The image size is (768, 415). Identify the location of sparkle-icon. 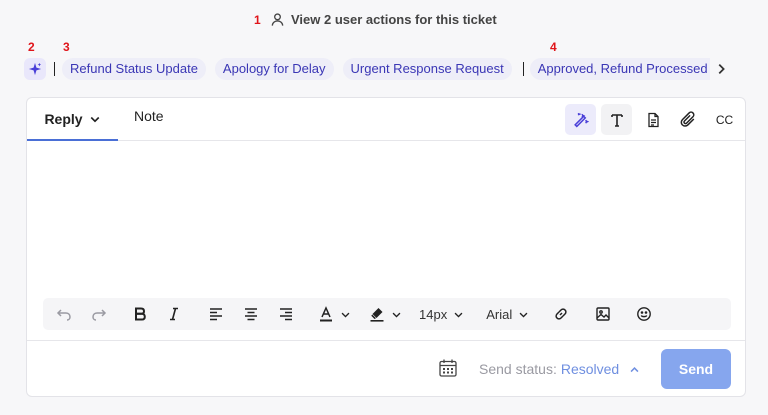
(35, 69).